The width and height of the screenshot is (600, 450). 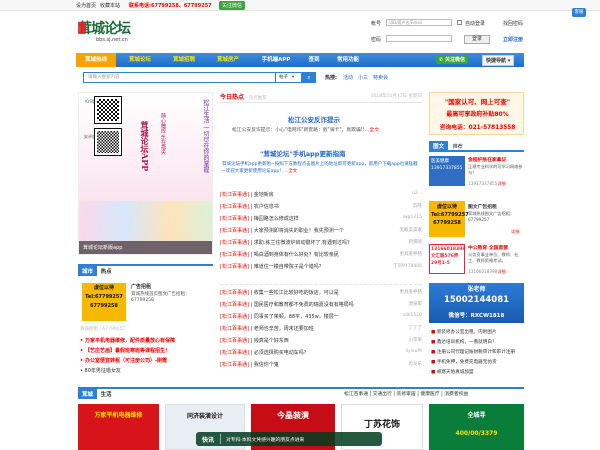 What do you see at coordinates (356, 394) in the screenshot?
I see `life-tab: 松江百事通` at bounding box center [356, 394].